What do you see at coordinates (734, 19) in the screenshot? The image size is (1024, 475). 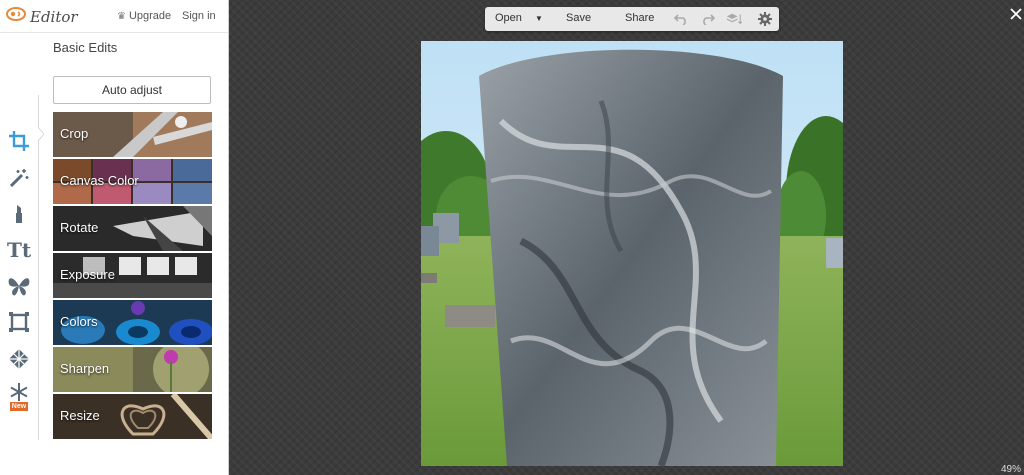 I see `layers-icon` at bounding box center [734, 19].